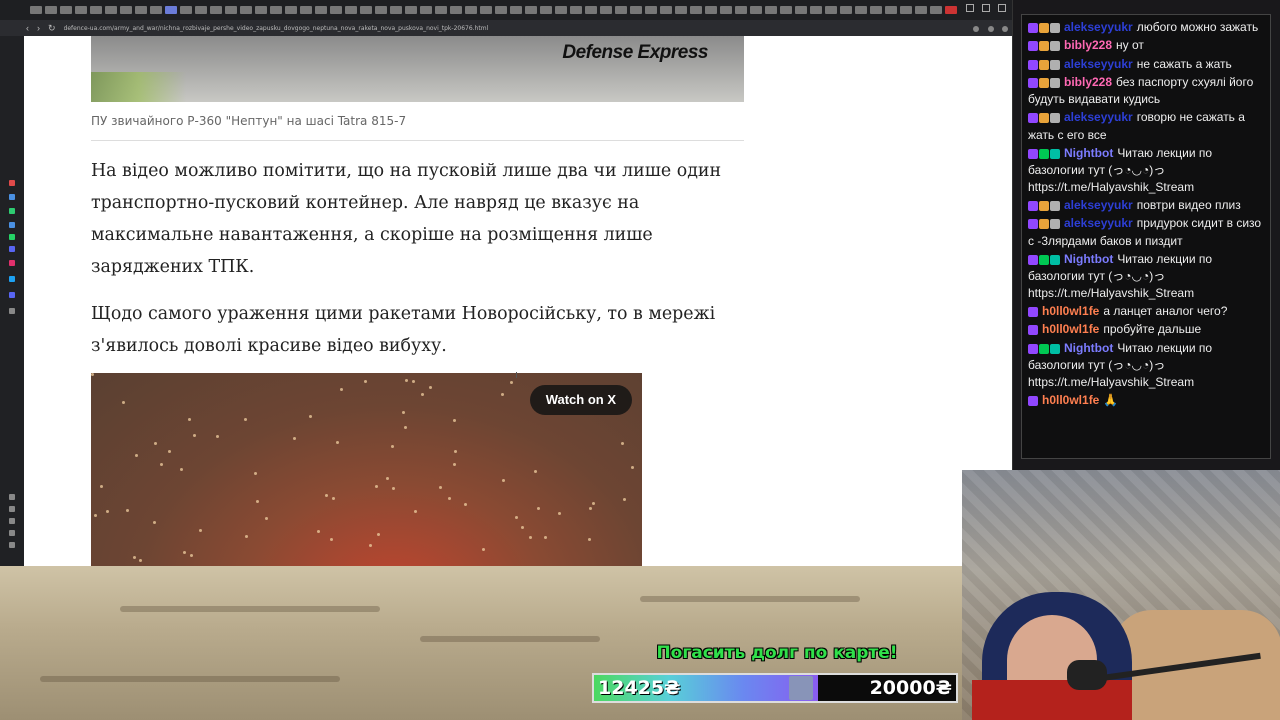  I want to click on back-icon: ‹, so click(27, 28).